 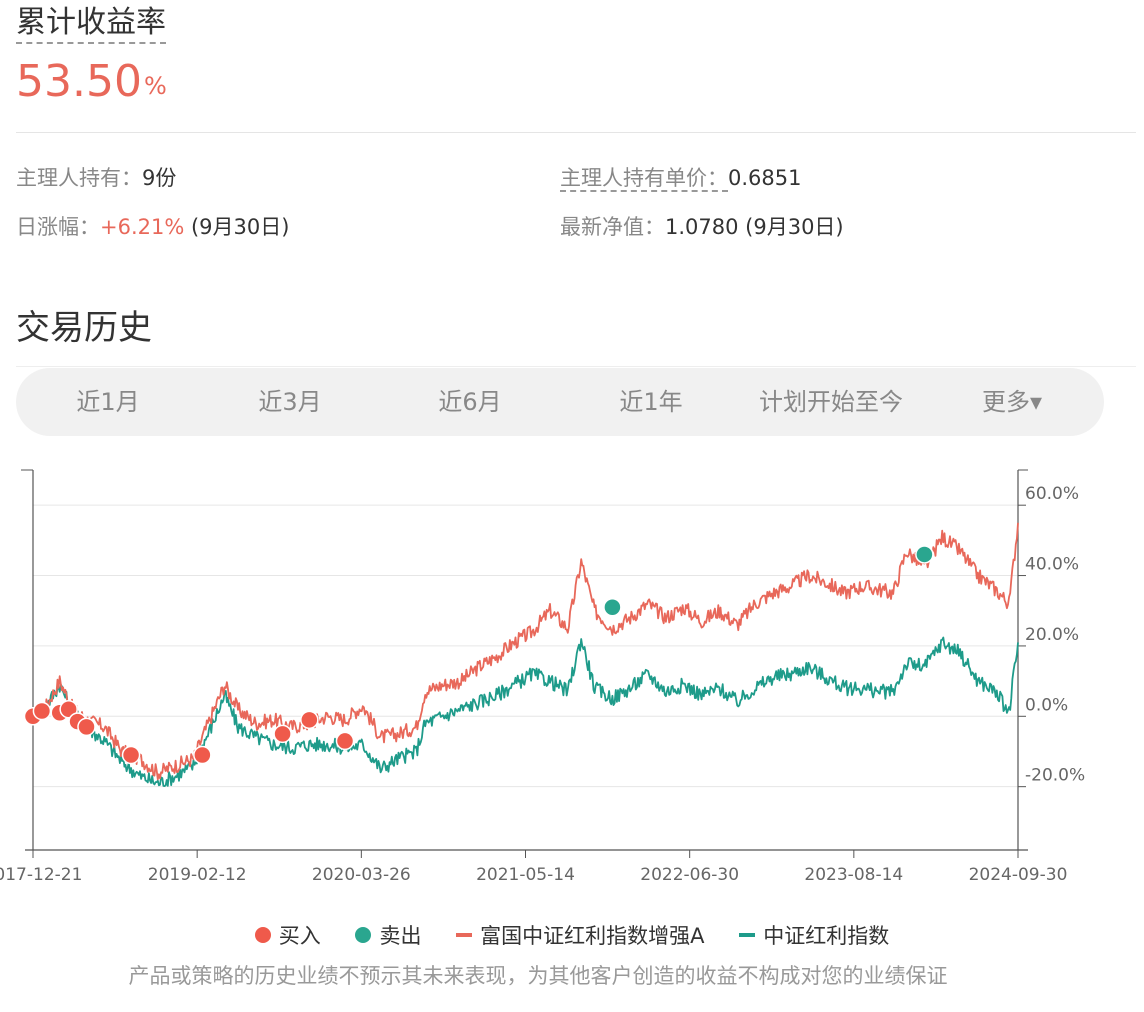 What do you see at coordinates (363, 935) in the screenshot?
I see `sell-dot-icon` at bounding box center [363, 935].